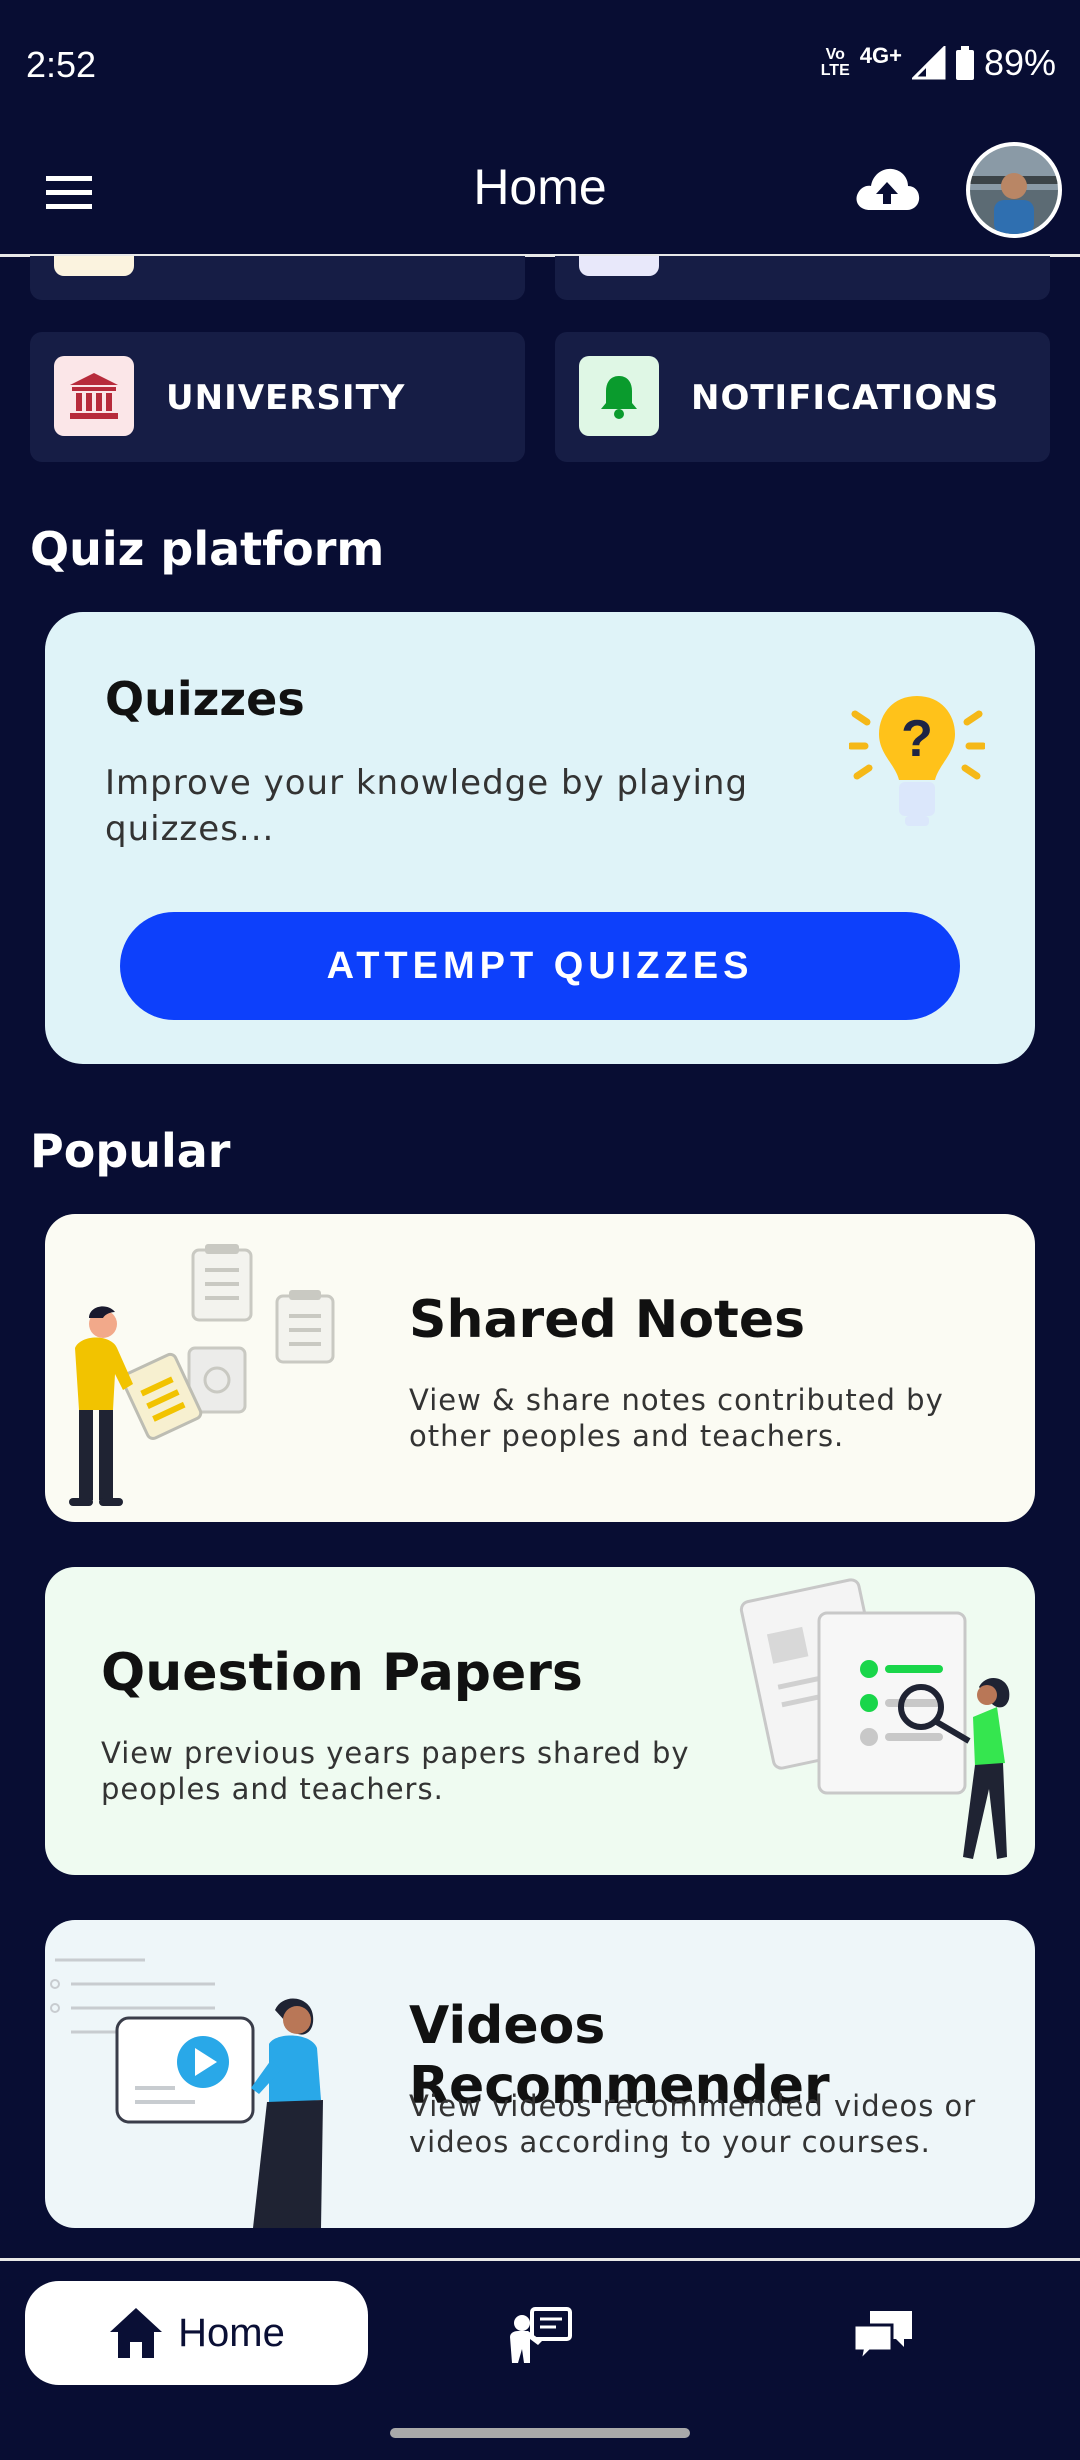 The height and width of the screenshot is (2460, 1080). Describe the element at coordinates (802, 278) in the screenshot. I see `tile-partial-right` at that location.